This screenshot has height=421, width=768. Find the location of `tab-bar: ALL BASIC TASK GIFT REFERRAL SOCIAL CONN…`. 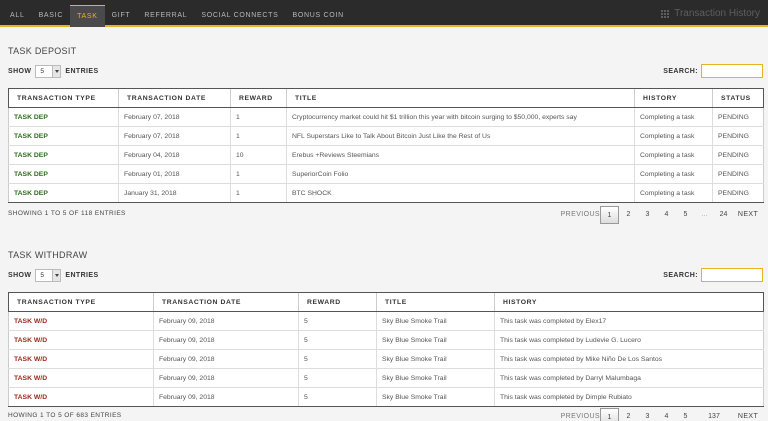

tab-bar: ALL BASIC TASK GIFT REFERRAL SOCIAL CONN… is located at coordinates (177, 16).